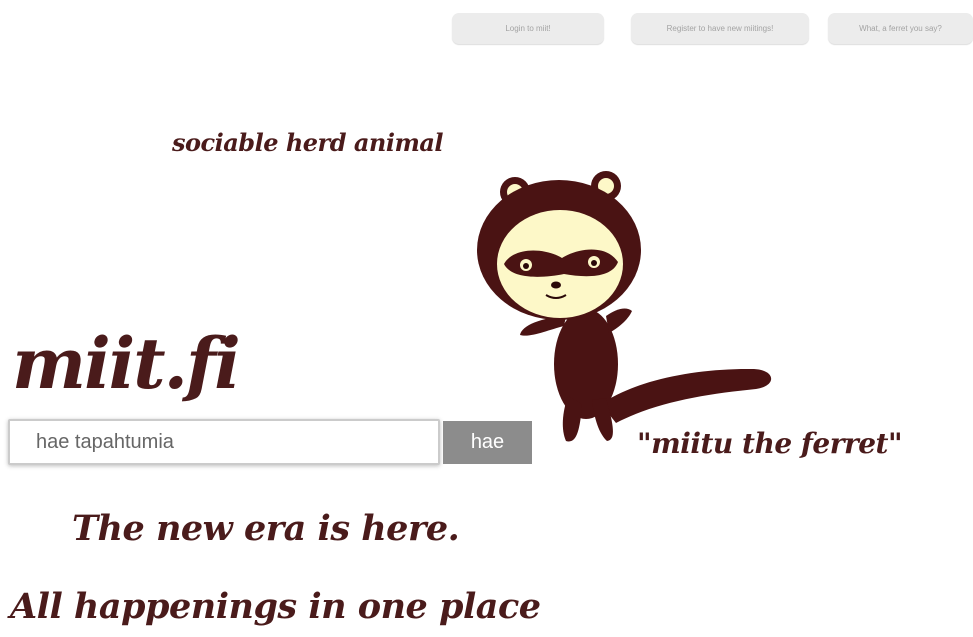 The width and height of the screenshot is (973, 637). Describe the element at coordinates (275, 606) in the screenshot. I see `headline-all-happenings: All happenings in one place` at that location.